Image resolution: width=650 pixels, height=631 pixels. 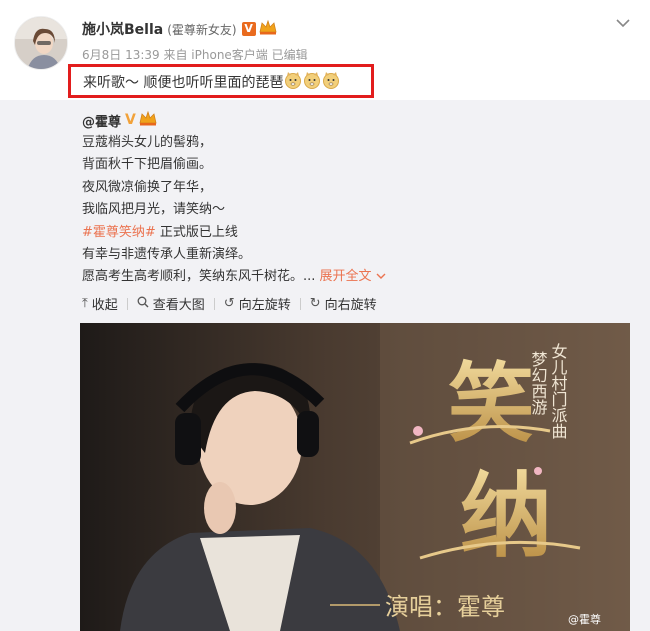 What do you see at coordinates (147, 187) in the screenshot?
I see `repost-line: 夜风微凉偷换了年华，` at bounding box center [147, 187].